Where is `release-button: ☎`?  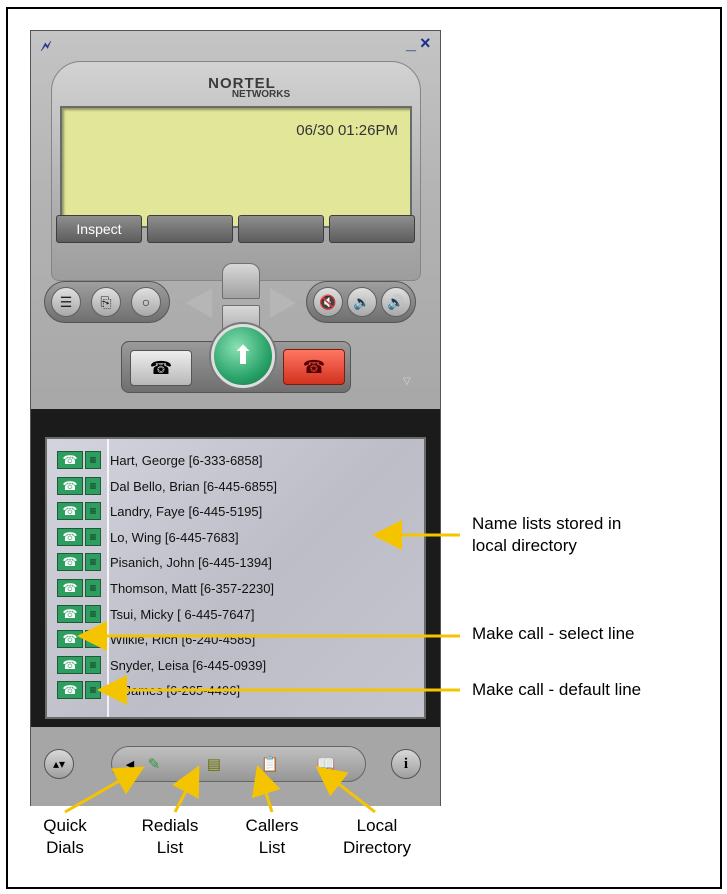
release-button: ☎ is located at coordinates (314, 367).